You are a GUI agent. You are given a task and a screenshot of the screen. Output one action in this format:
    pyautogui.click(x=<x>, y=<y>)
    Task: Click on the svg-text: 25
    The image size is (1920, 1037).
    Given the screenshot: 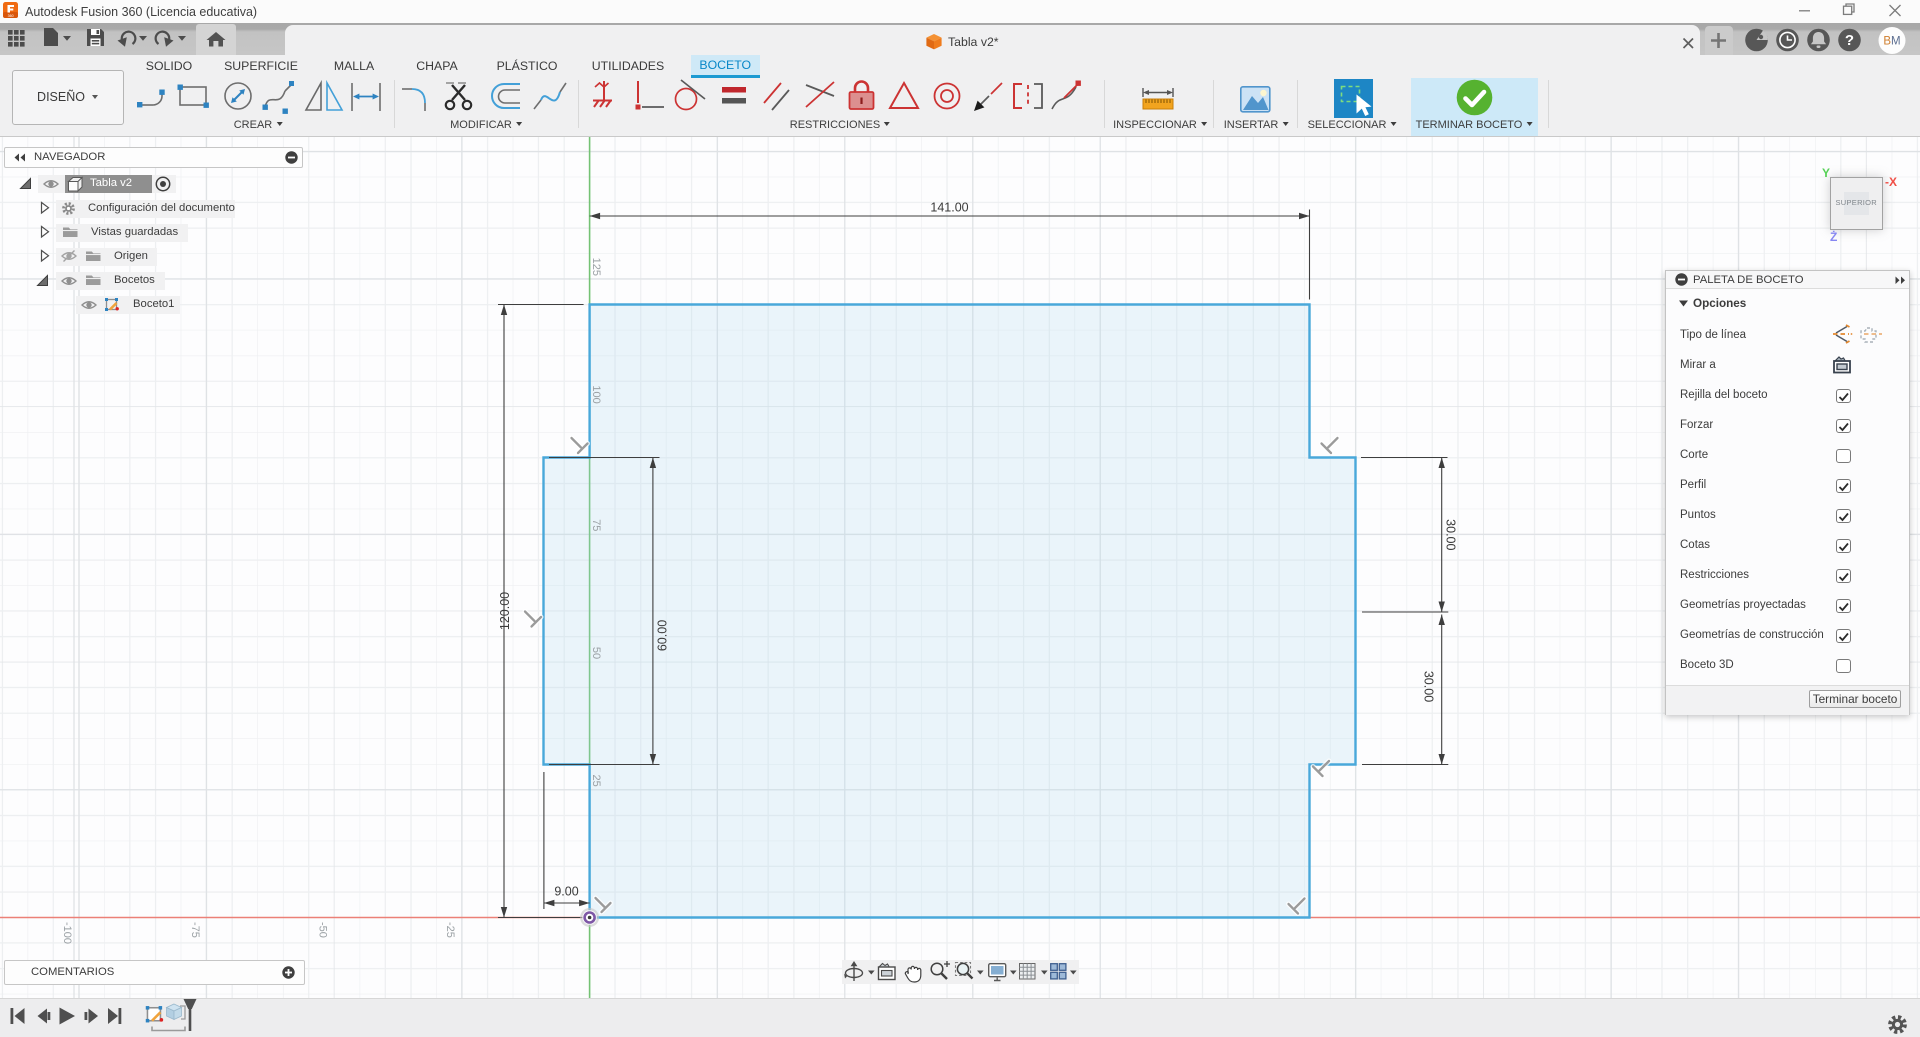 What is the action you would take?
    pyautogui.click(x=596, y=780)
    